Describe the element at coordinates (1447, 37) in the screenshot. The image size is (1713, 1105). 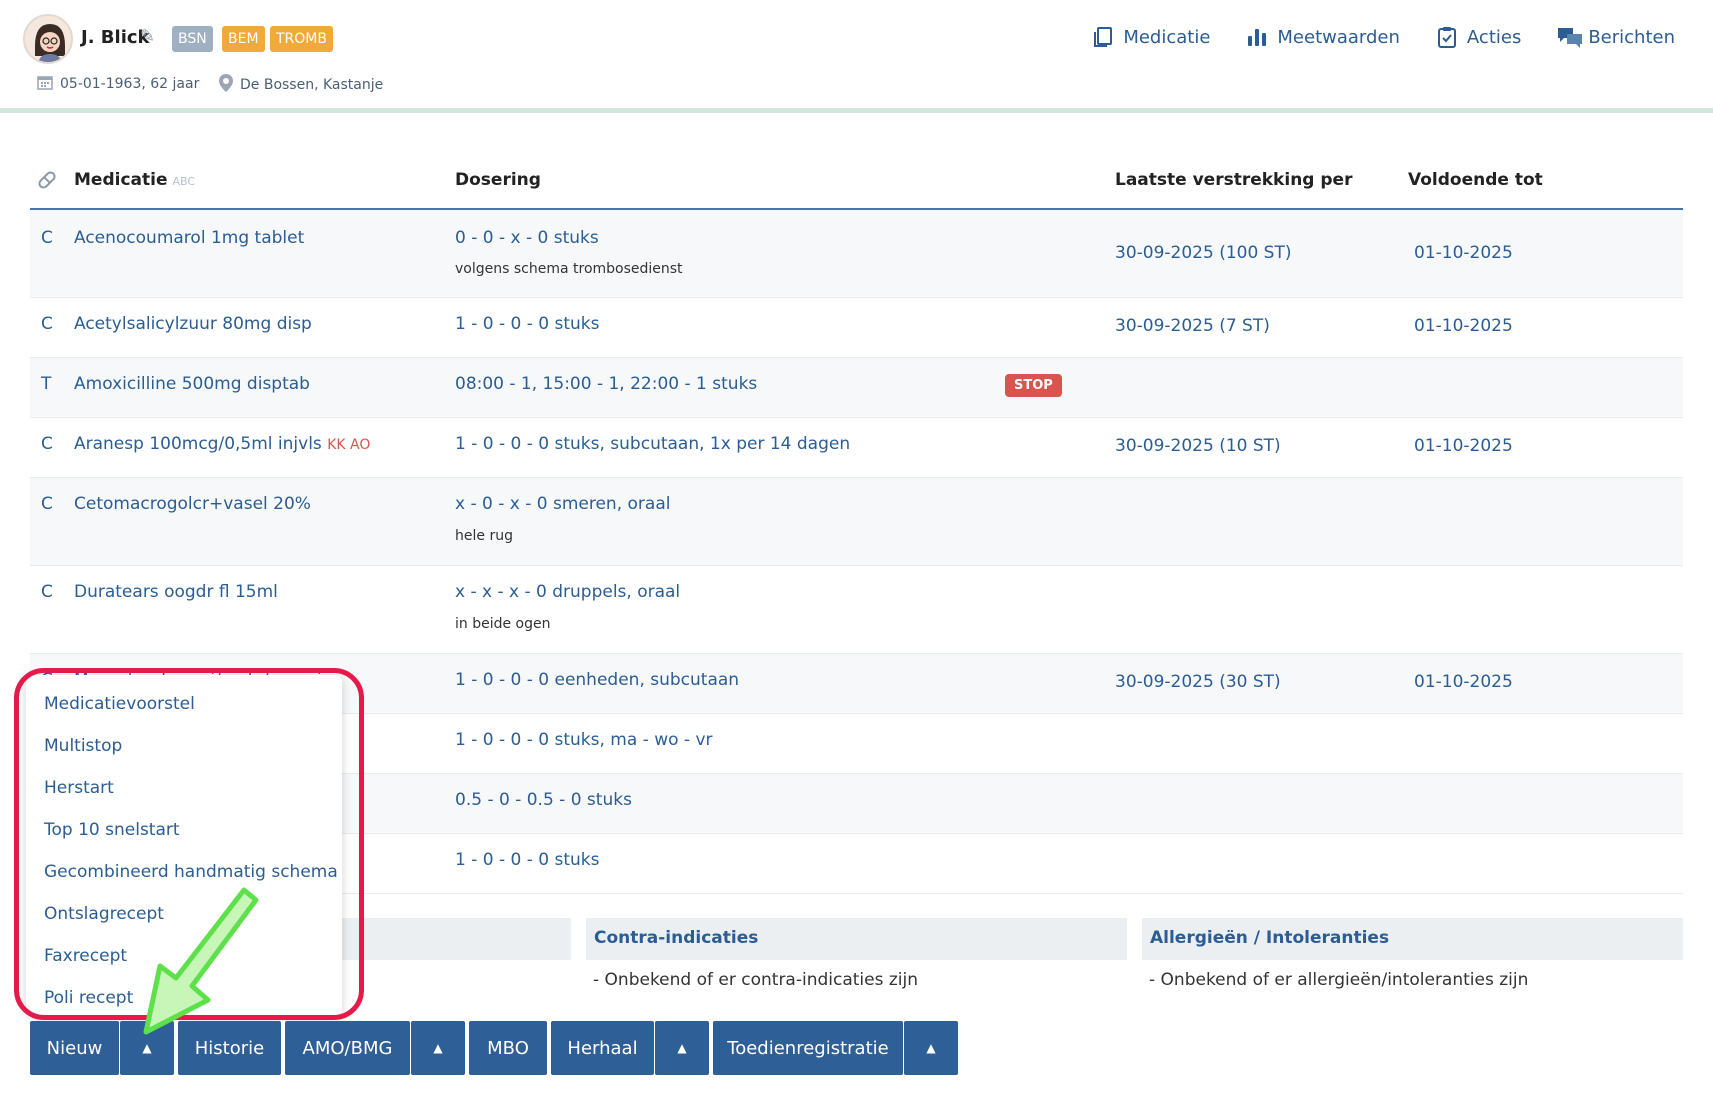
I see `clipboard-check-icon` at that location.